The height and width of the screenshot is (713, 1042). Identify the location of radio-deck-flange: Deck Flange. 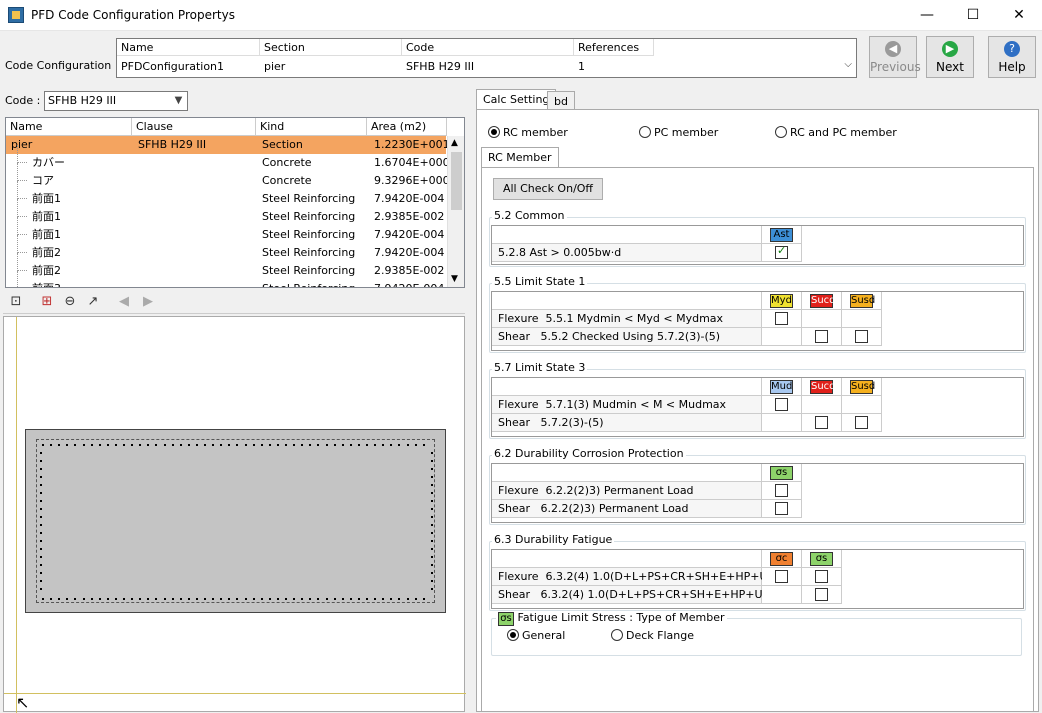
(652, 635).